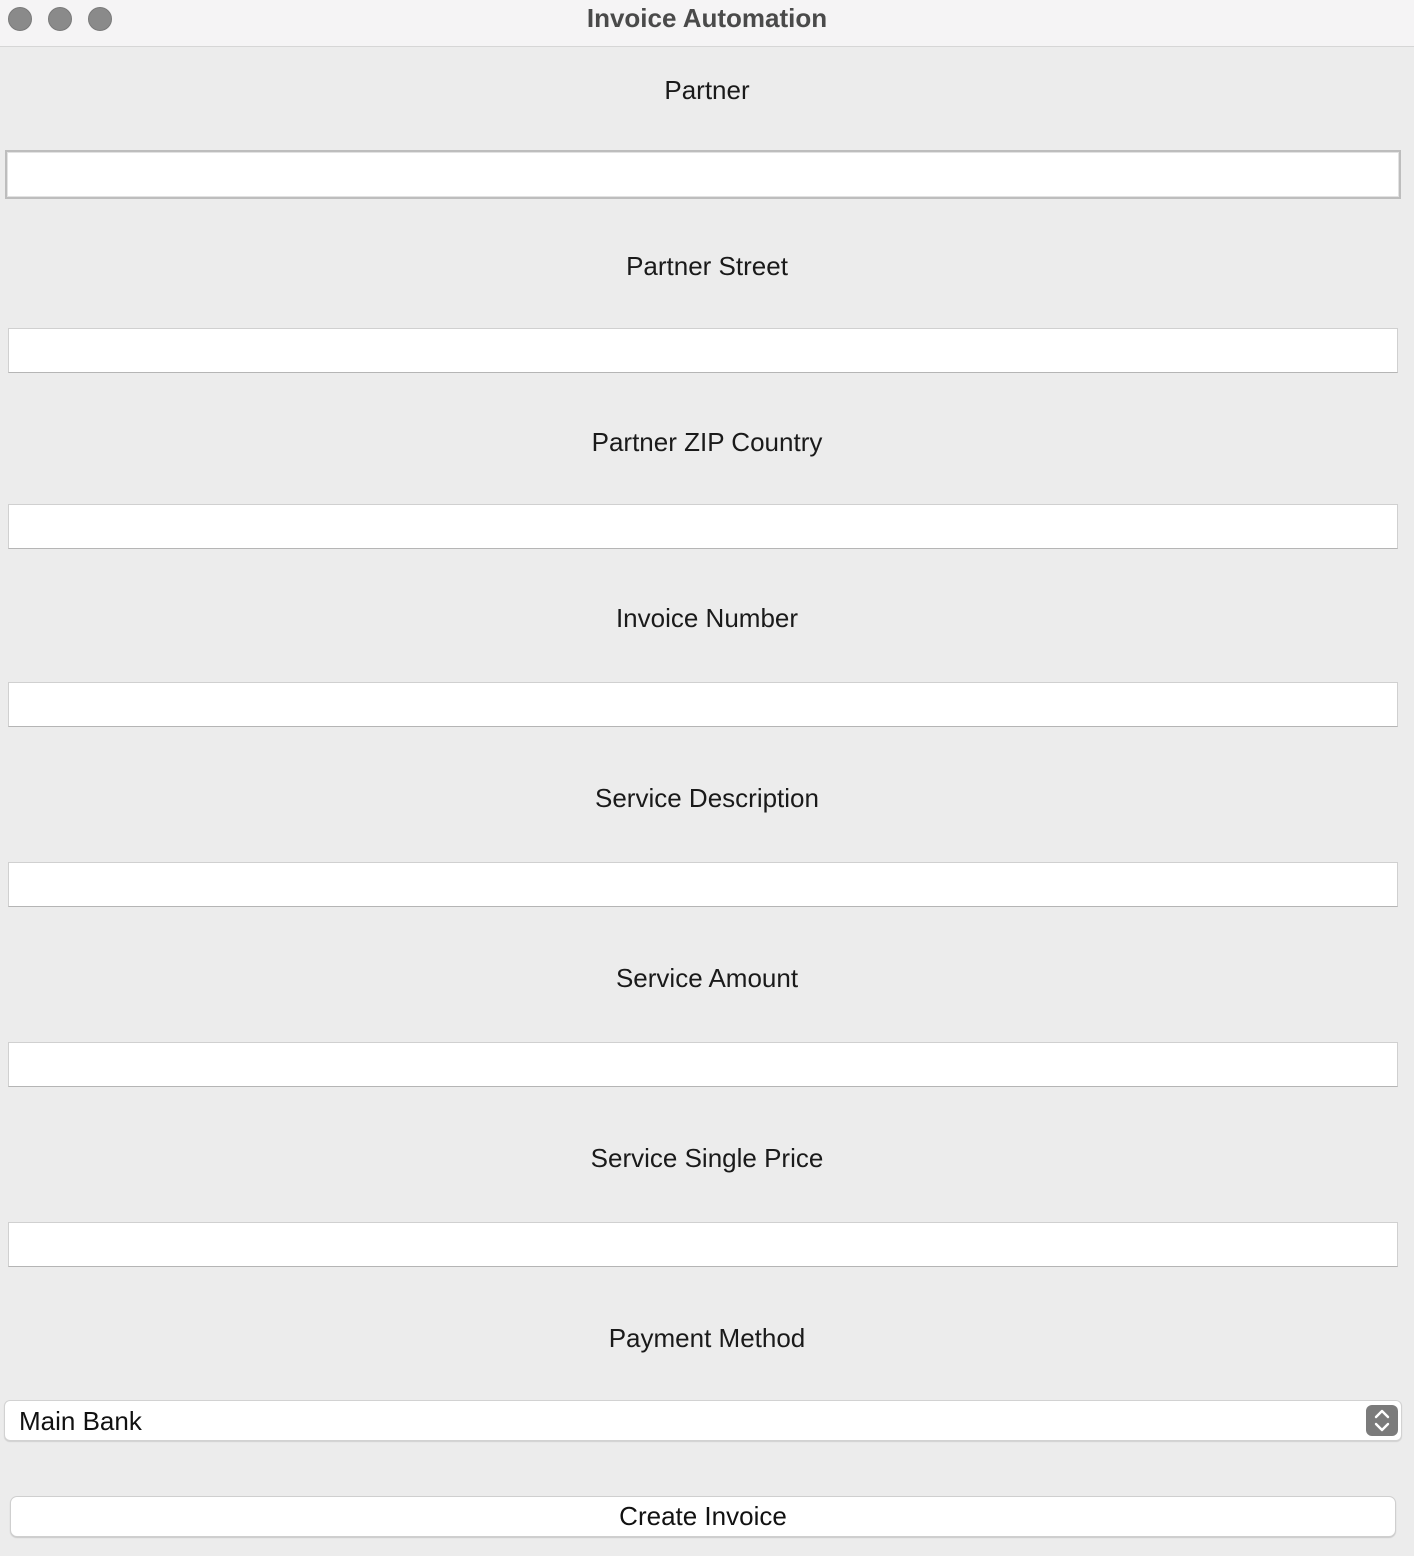 The width and height of the screenshot is (1414, 1556). What do you see at coordinates (707, 442) in the screenshot?
I see `partner-zip-country-label: Partner ZIP Country` at bounding box center [707, 442].